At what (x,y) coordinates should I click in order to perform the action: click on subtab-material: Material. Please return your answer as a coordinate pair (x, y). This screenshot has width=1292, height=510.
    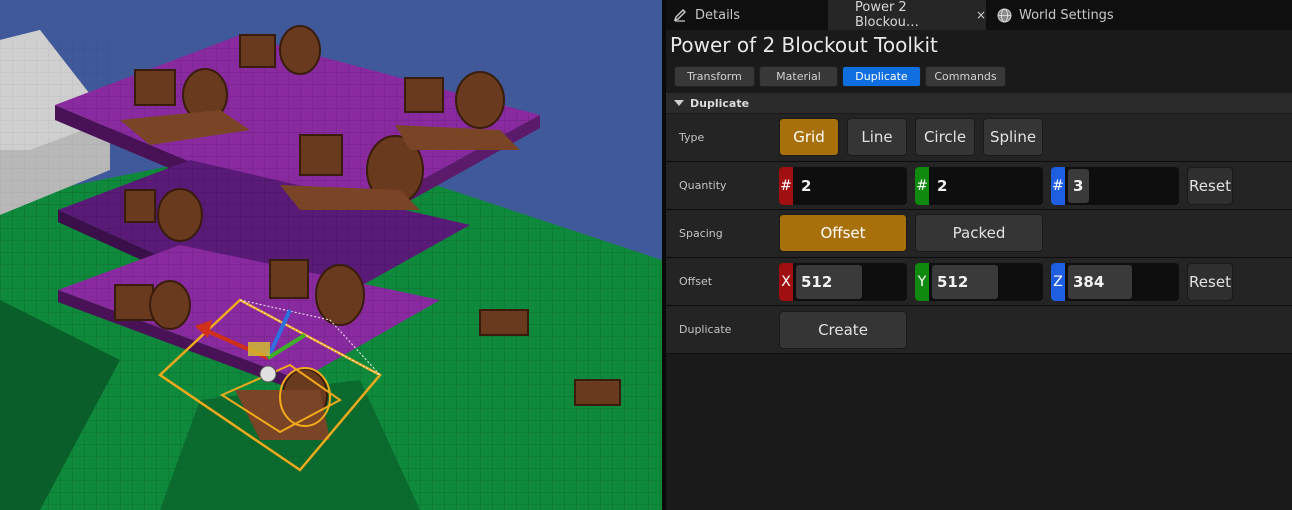
    Looking at the image, I should click on (798, 76).